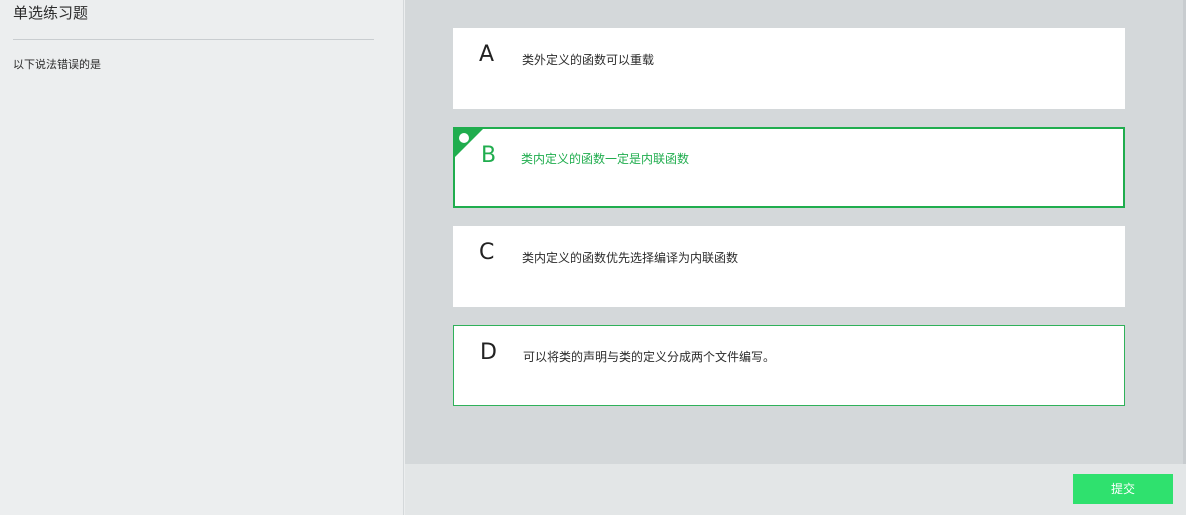  What do you see at coordinates (489, 155) in the screenshot?
I see `option-letter: B` at bounding box center [489, 155].